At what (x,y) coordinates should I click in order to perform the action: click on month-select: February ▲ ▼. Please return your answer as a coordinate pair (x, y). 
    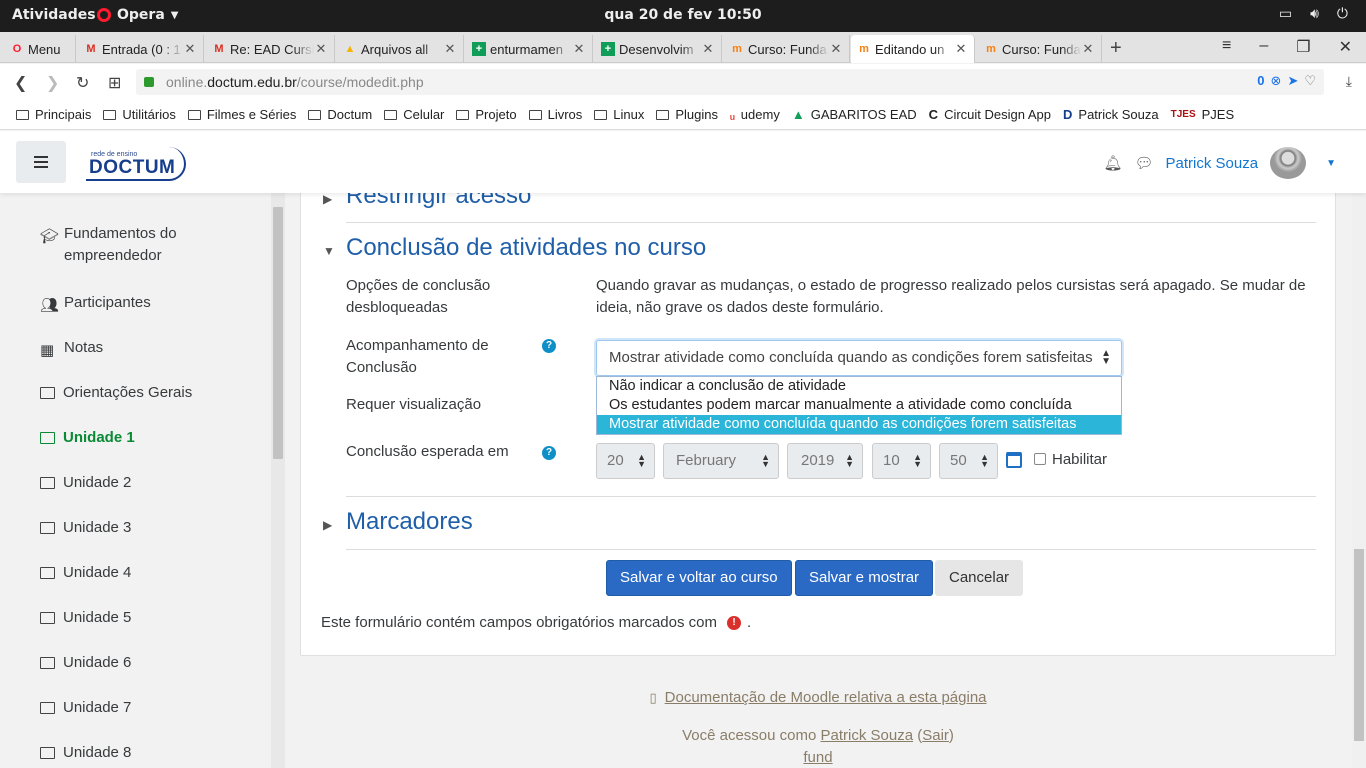
    Looking at the image, I should click on (721, 461).